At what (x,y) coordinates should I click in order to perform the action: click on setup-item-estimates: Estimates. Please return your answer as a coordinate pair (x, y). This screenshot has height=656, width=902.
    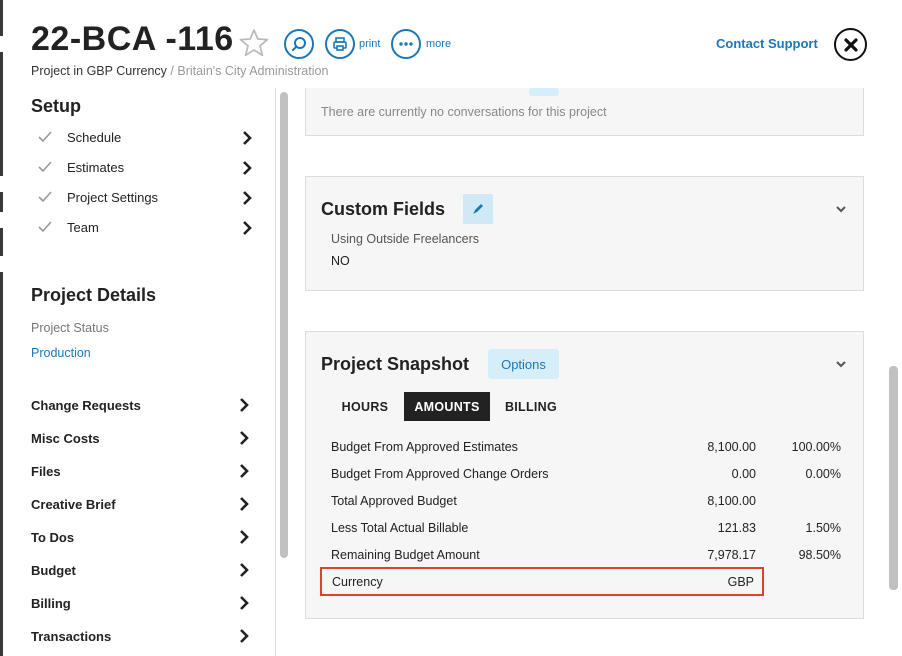
    Looking at the image, I should click on (147, 168).